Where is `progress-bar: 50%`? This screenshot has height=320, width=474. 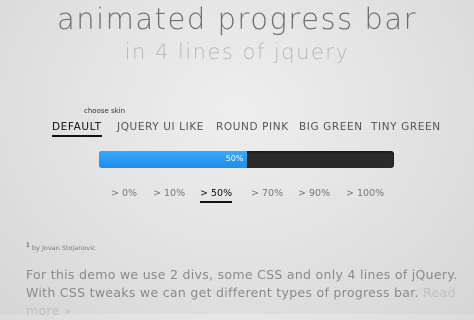 progress-bar: 50% is located at coordinates (246, 159).